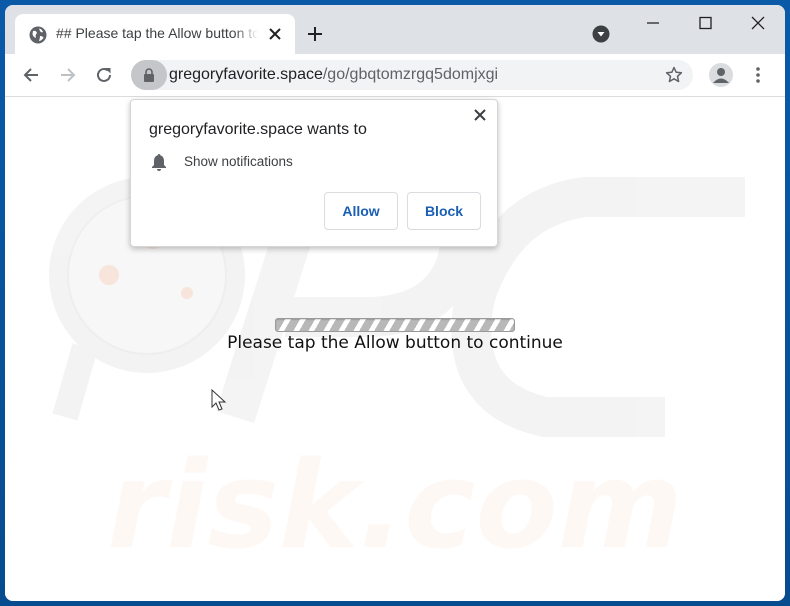 This screenshot has width=790, height=606. What do you see at coordinates (104, 75) in the screenshot?
I see `reload-icon` at bounding box center [104, 75].